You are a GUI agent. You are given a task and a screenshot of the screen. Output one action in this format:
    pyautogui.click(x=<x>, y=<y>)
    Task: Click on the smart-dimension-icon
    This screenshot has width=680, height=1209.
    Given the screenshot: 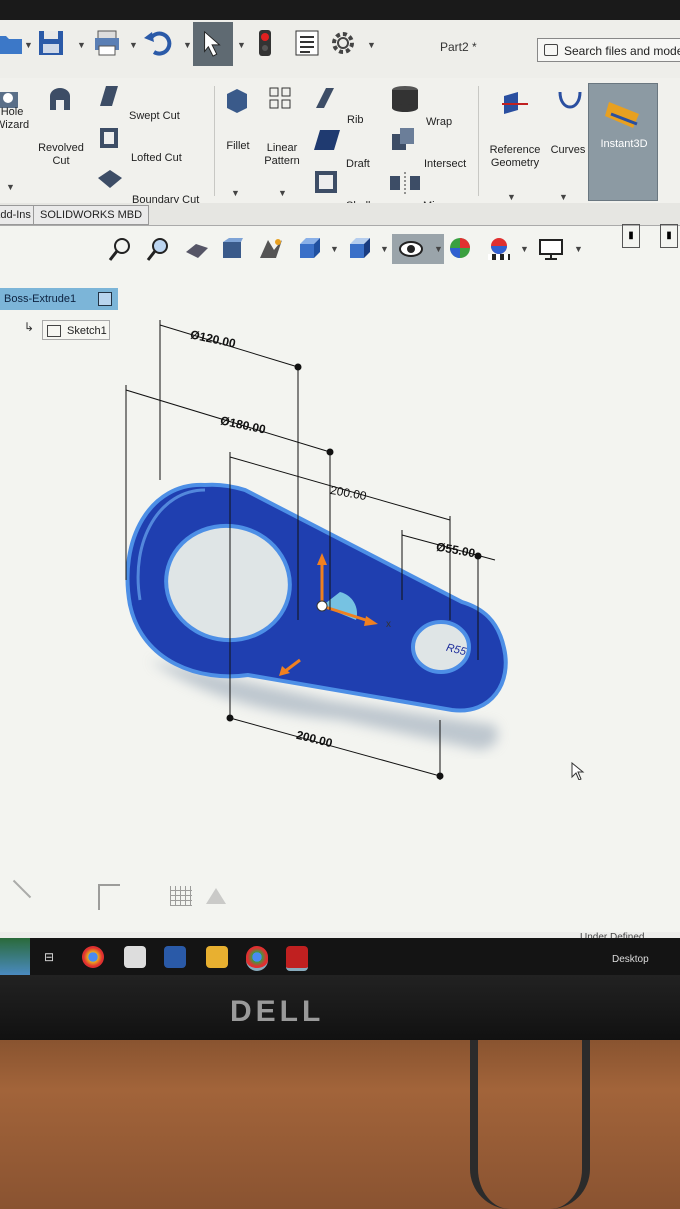 What is the action you would take?
    pyautogui.click(x=109, y=897)
    